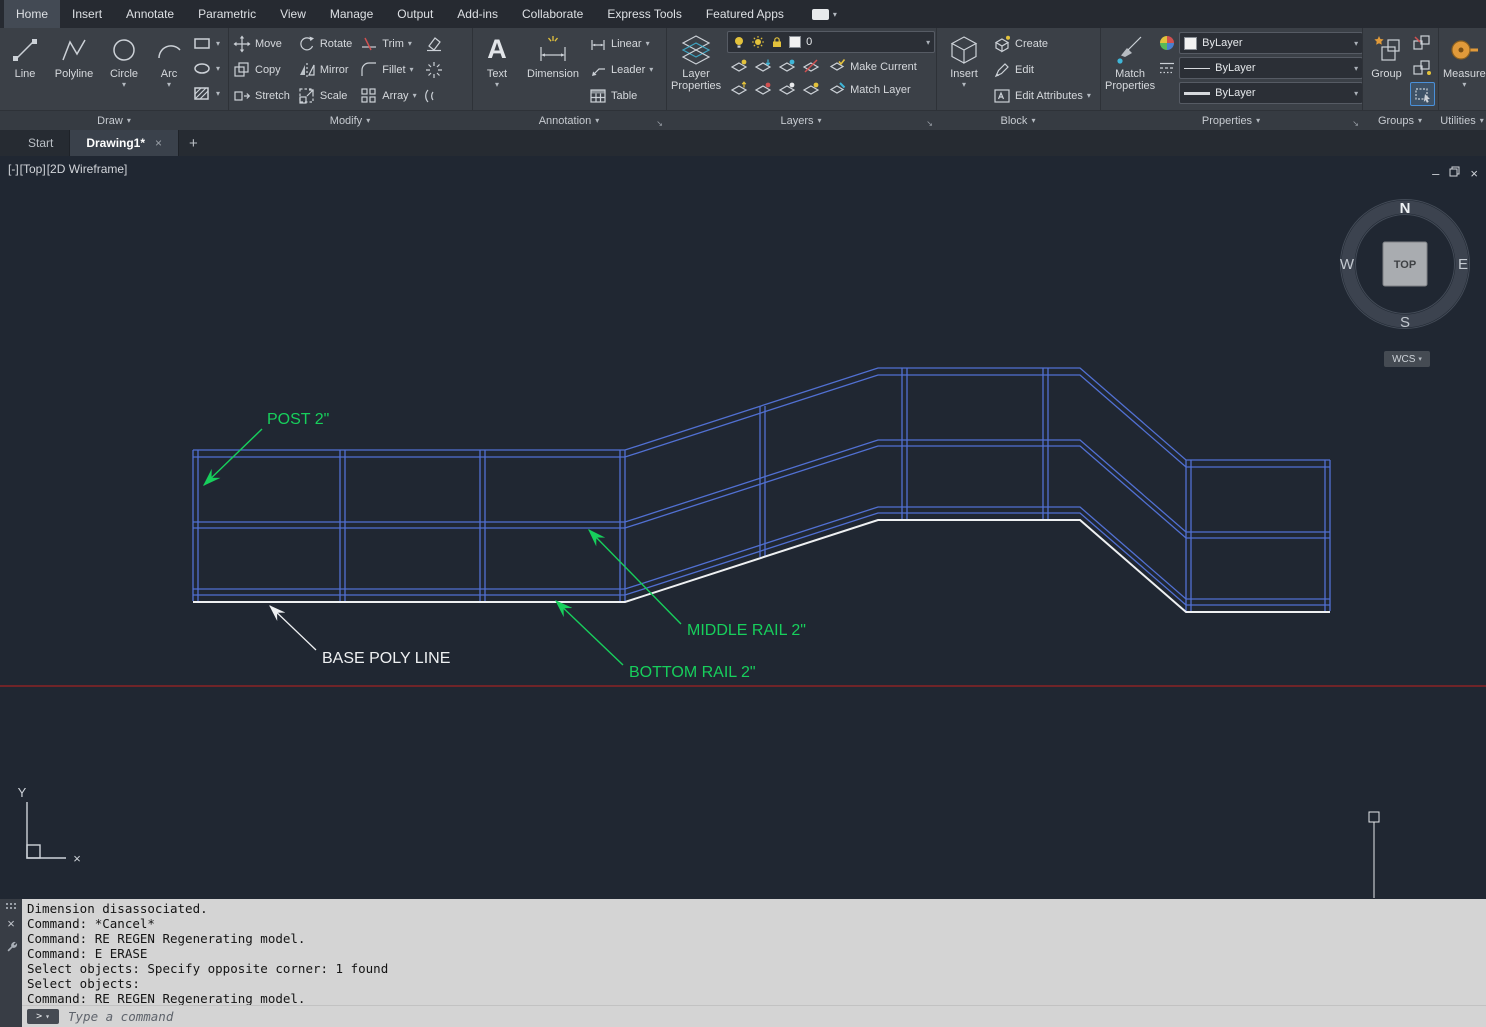 This screenshot has width=1486, height=1027. Describe the element at coordinates (261, 43) in the screenshot. I see `move-button: Move` at that location.